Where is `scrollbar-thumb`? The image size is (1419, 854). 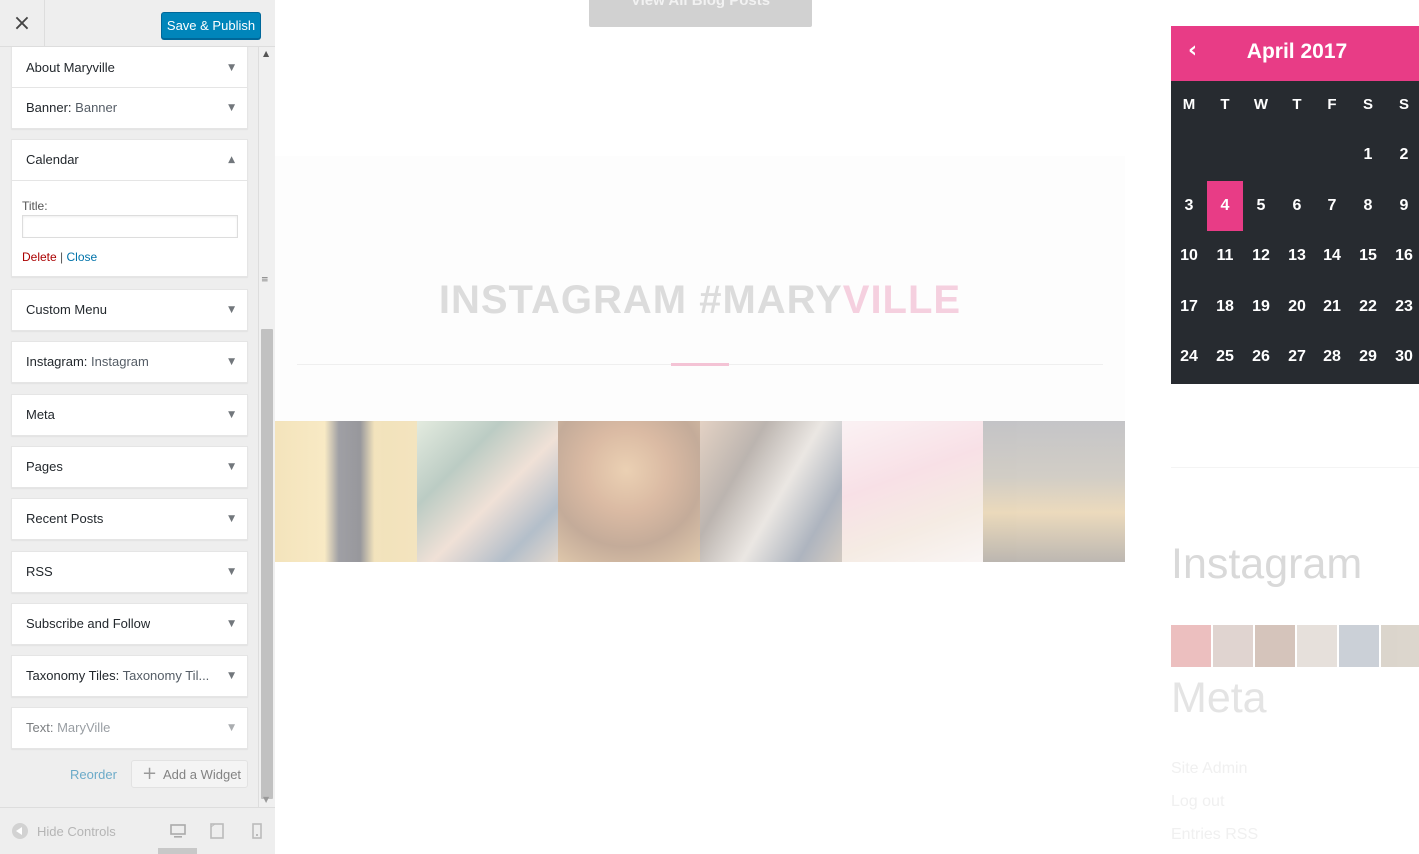
scrollbar-thumb is located at coordinates (267, 564).